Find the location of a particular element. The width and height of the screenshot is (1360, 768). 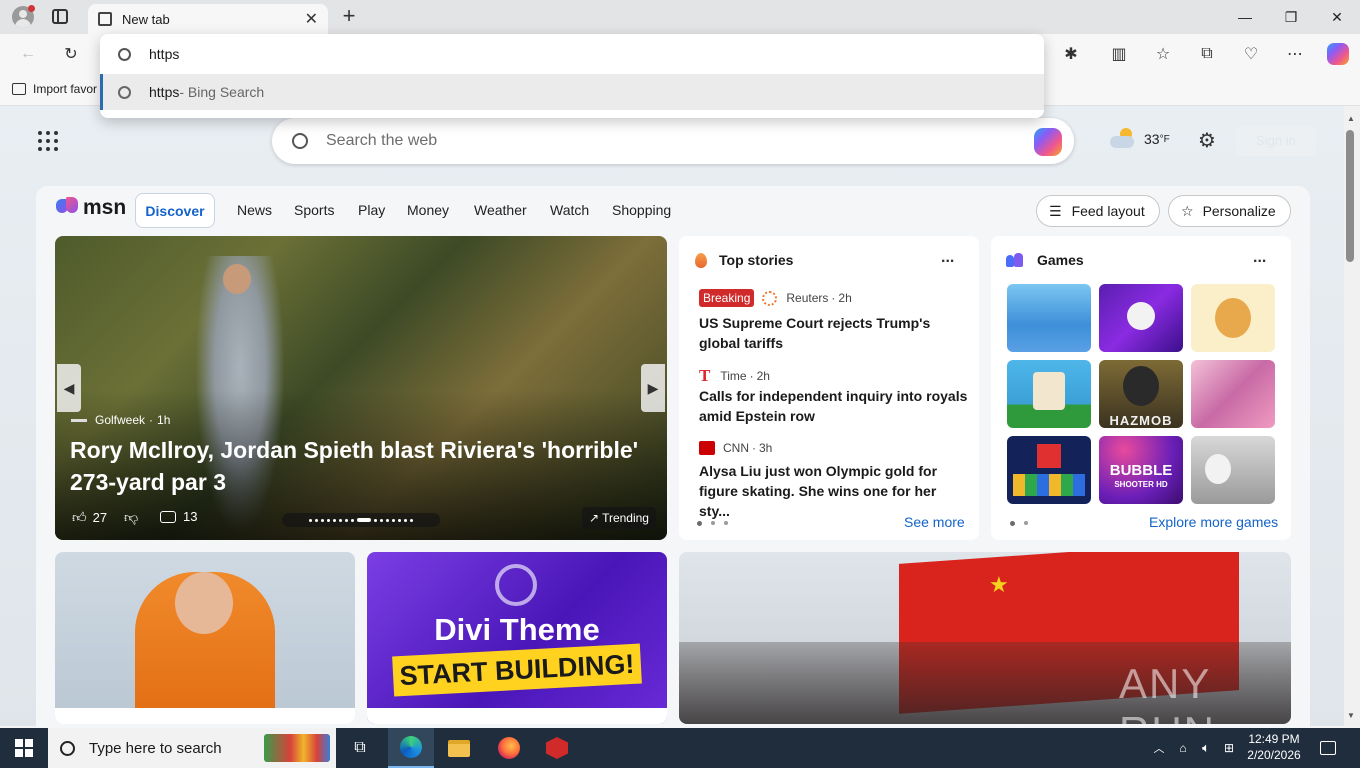

close-window-icon: ✕ is located at coordinates (1337, 17).